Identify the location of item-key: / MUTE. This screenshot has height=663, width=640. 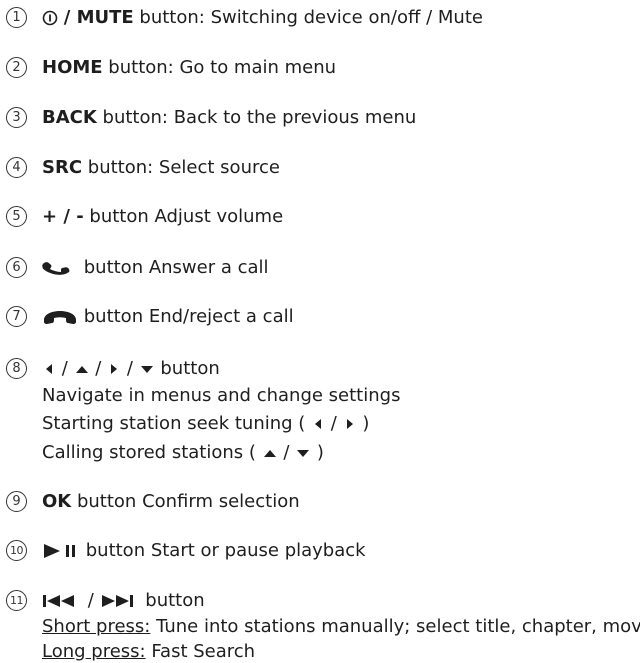
(98, 17).